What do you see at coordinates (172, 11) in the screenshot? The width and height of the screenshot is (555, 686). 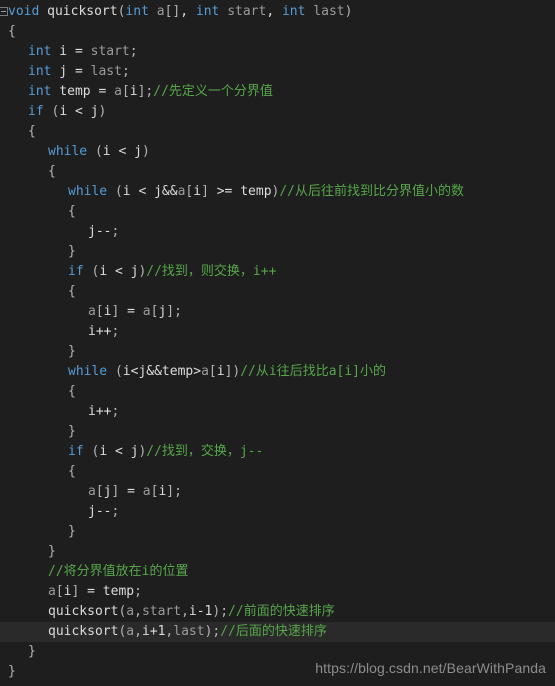 I see `code-token-brc: []` at bounding box center [172, 11].